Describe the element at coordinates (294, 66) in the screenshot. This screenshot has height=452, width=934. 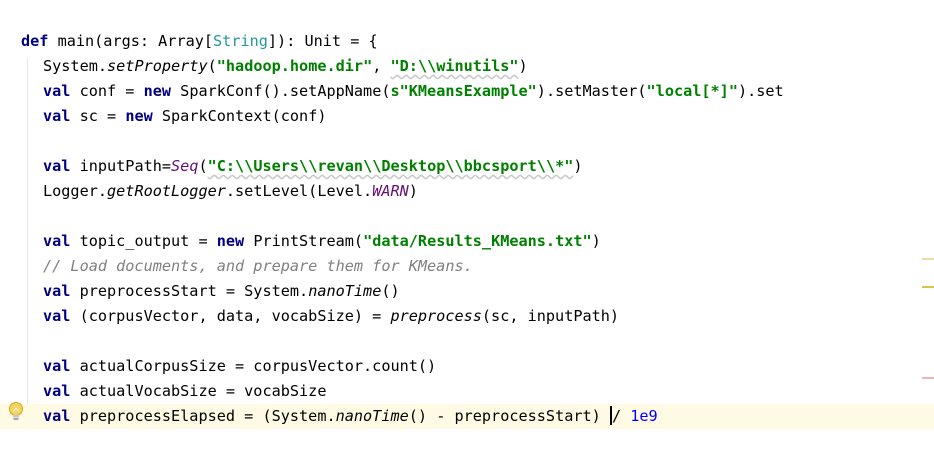
I see `string-literal: "hadoop.home.dir"` at that location.